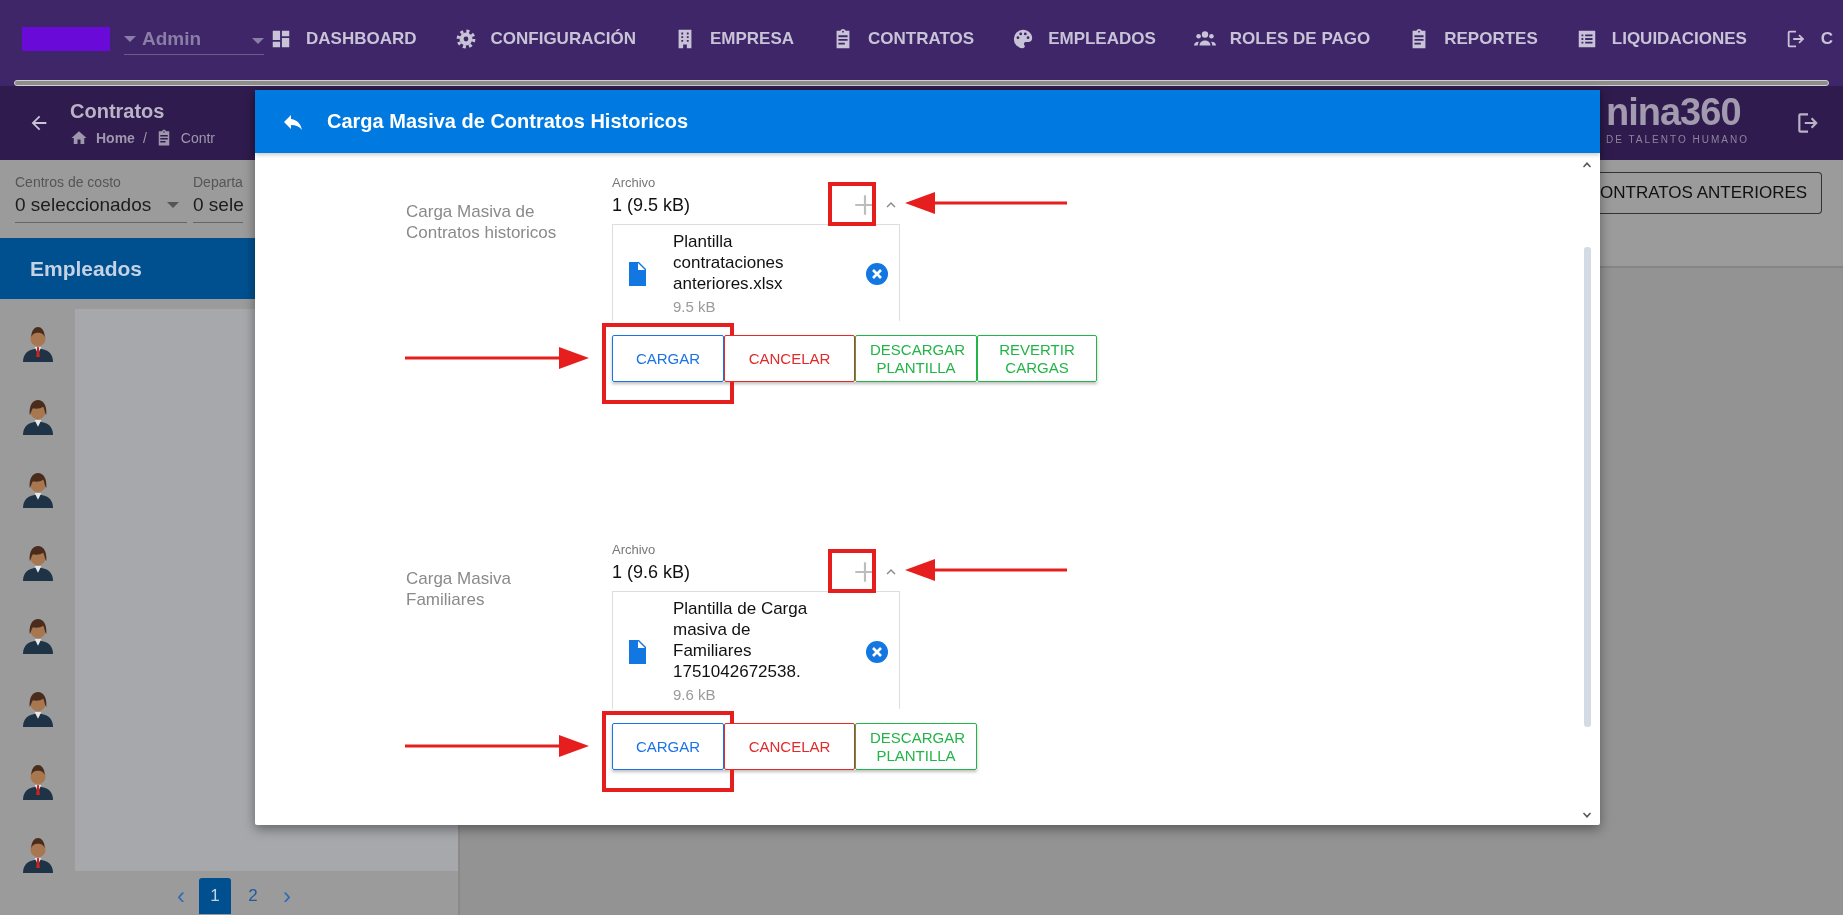  I want to click on nav-link: EMPLEADOS, so click(1084, 39).